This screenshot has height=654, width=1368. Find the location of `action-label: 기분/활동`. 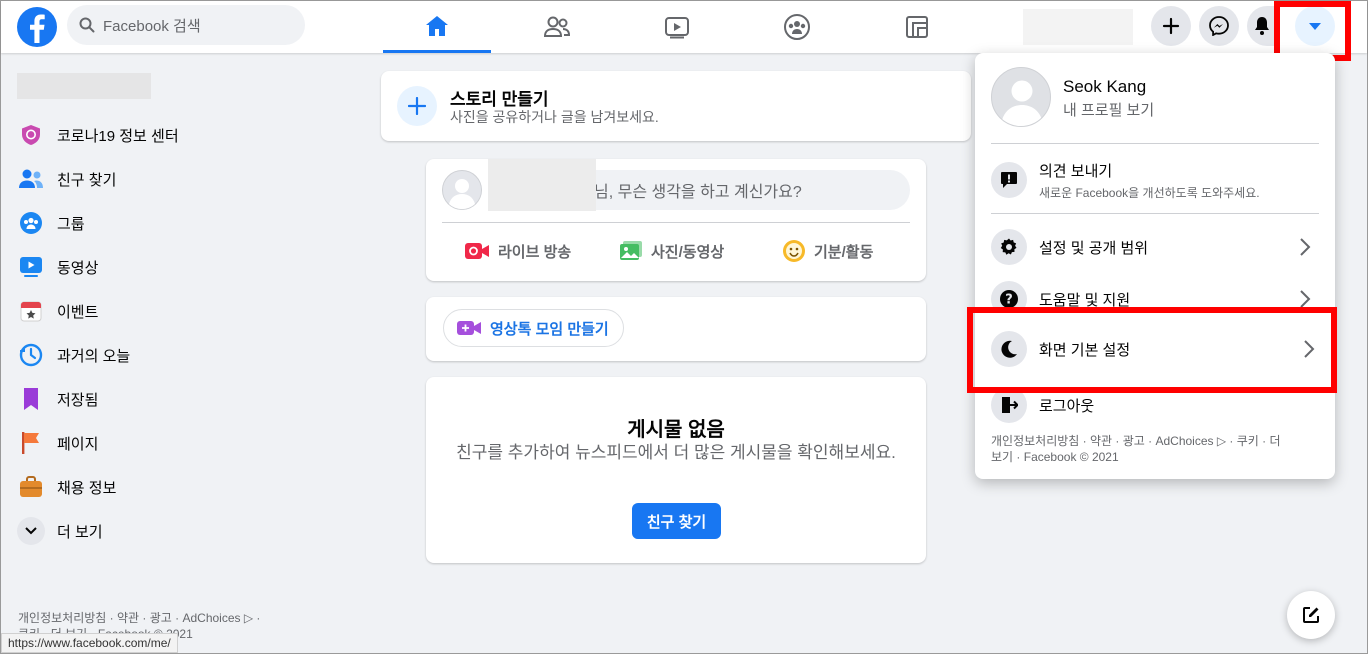

action-label: 기분/활동 is located at coordinates (844, 252).